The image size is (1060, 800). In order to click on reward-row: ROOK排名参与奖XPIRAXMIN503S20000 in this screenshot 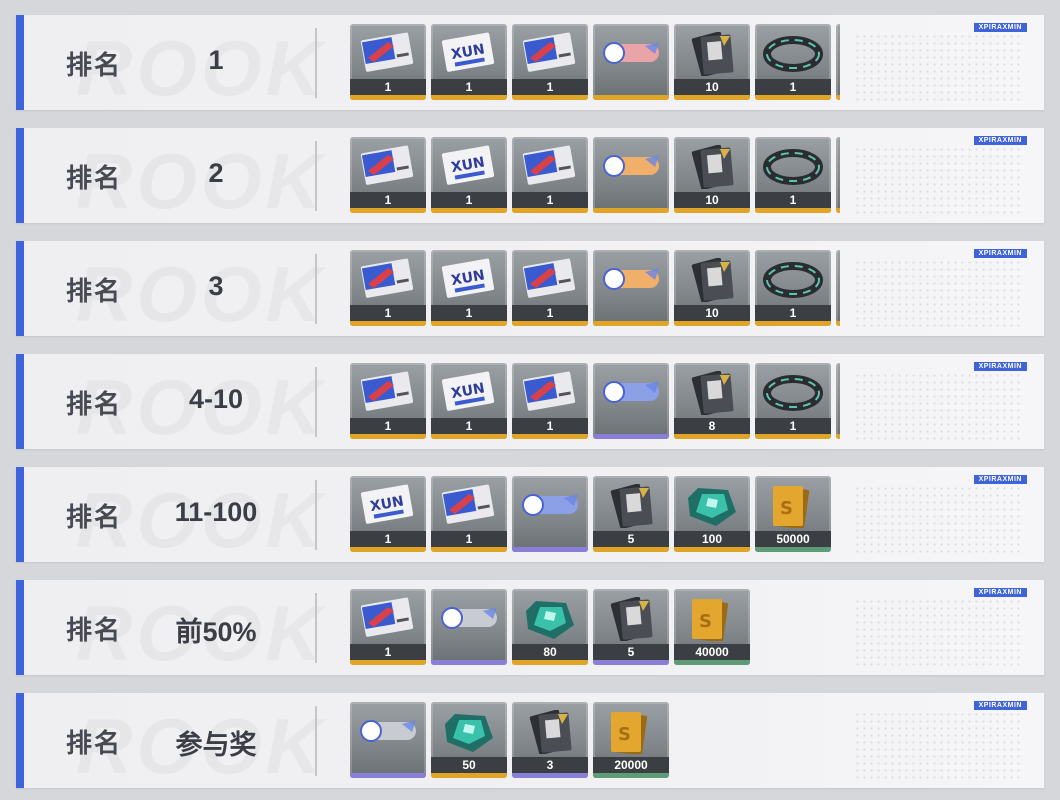, I will do `click(530, 740)`.